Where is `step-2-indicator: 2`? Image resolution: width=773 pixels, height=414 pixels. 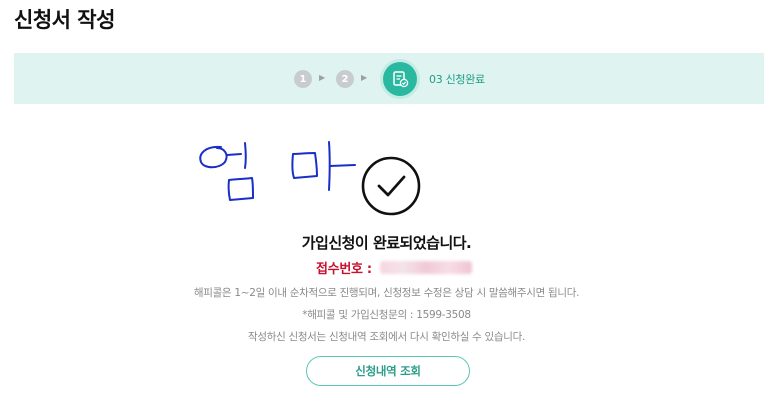 step-2-indicator: 2 is located at coordinates (345, 79).